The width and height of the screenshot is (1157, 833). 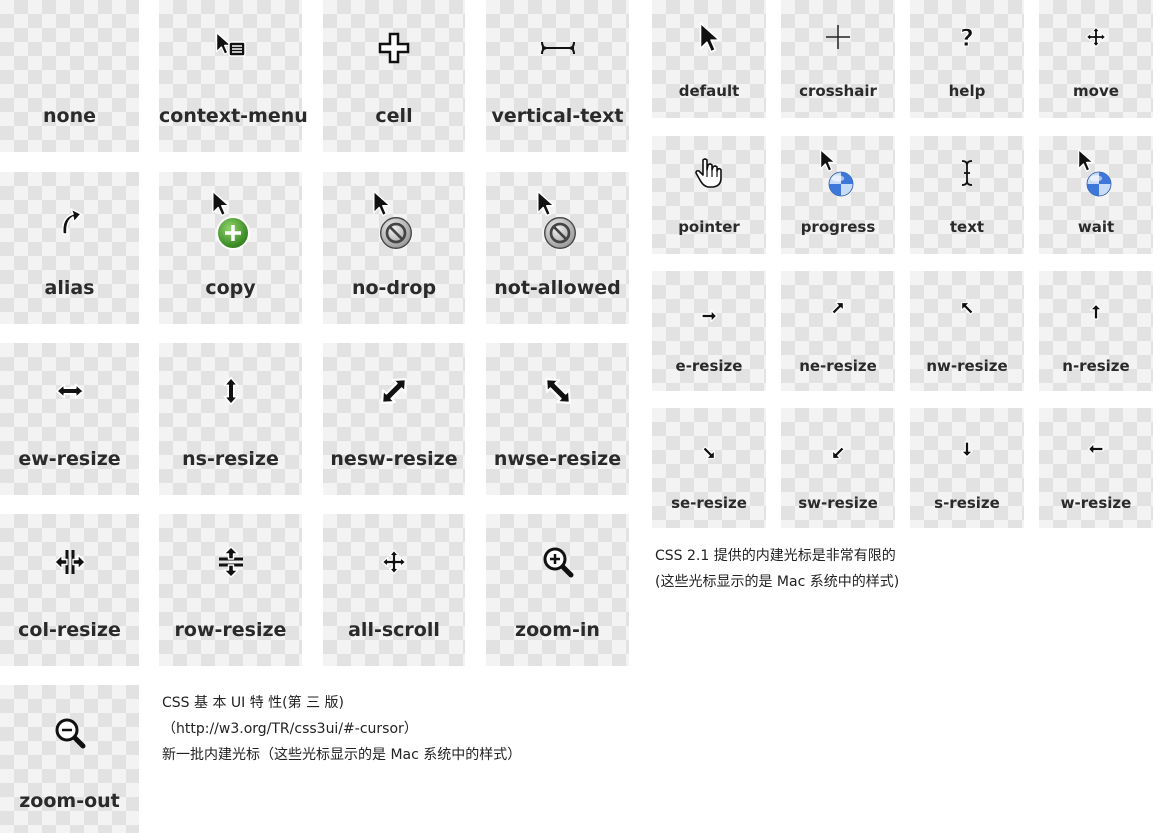 What do you see at coordinates (838, 503) in the screenshot?
I see `tile-label: sw-resize` at bounding box center [838, 503].